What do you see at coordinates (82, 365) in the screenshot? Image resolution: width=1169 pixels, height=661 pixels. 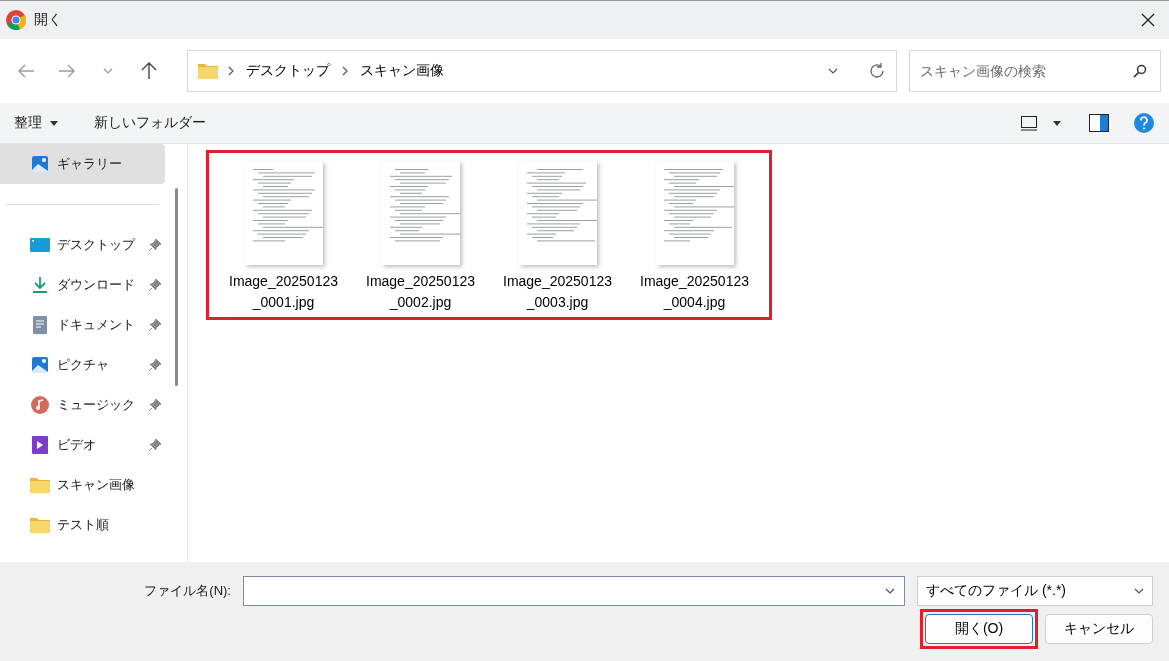 I see `sidebar-item: ピクチャ` at bounding box center [82, 365].